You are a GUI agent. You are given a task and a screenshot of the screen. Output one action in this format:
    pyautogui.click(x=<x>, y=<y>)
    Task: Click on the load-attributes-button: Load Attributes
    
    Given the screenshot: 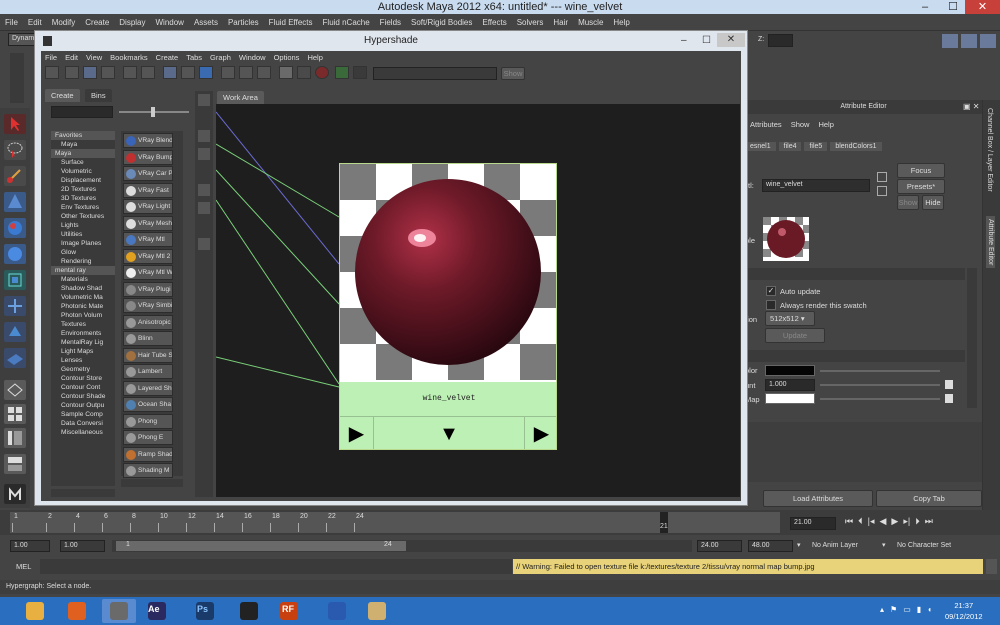 What is the action you would take?
    pyautogui.click(x=818, y=498)
    